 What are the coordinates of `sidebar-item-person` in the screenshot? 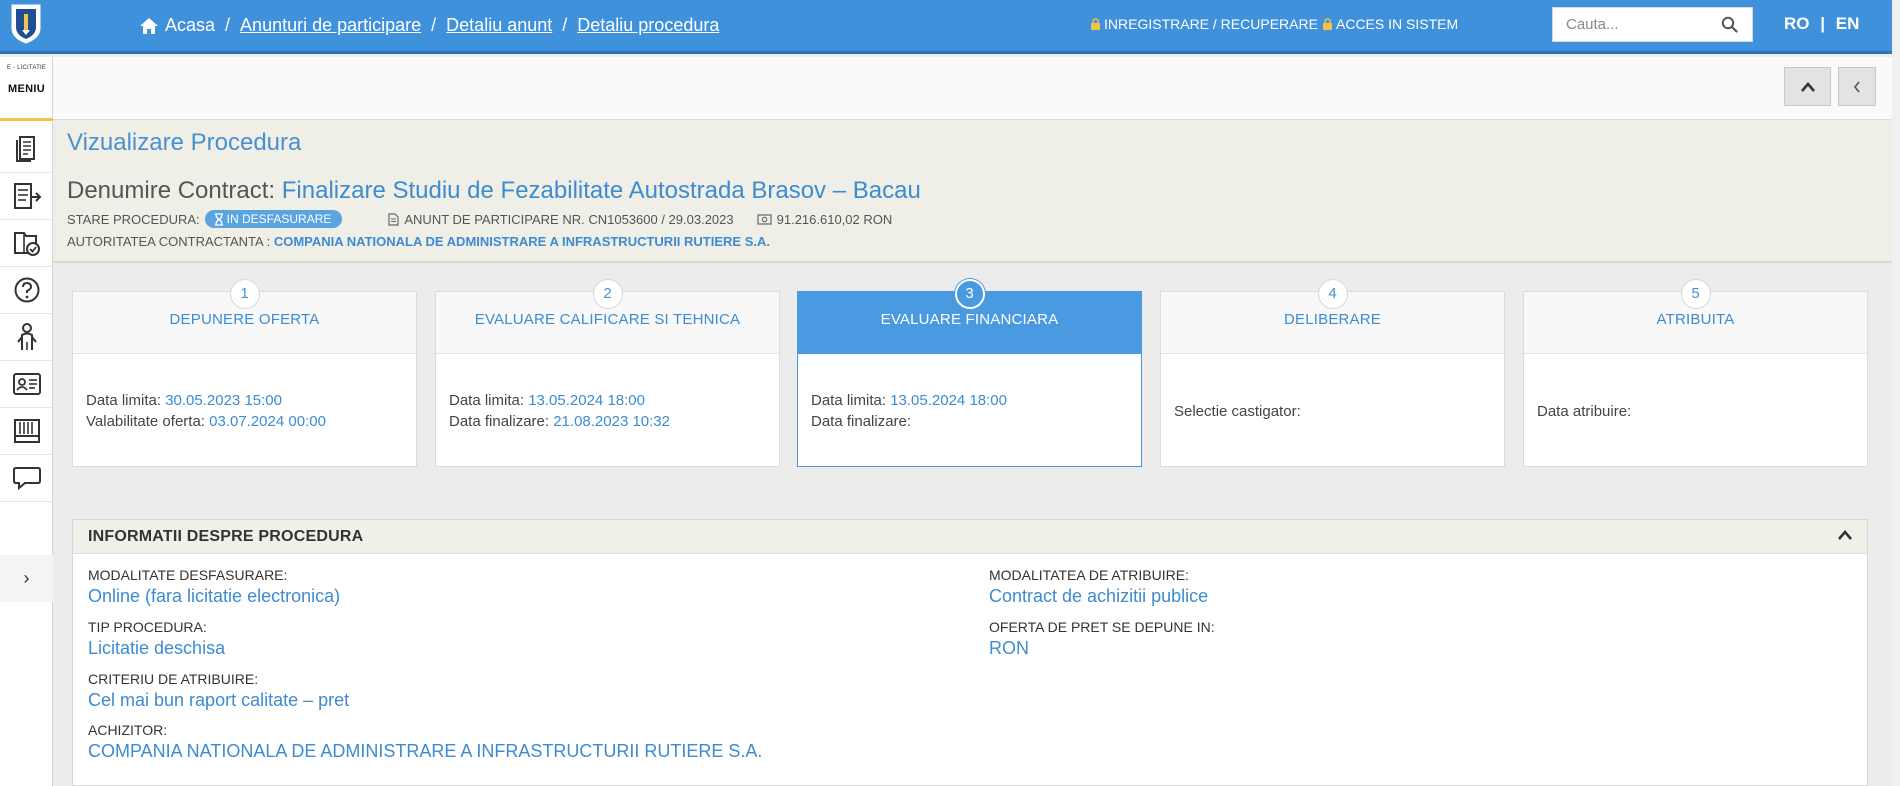 It's located at (26, 337).